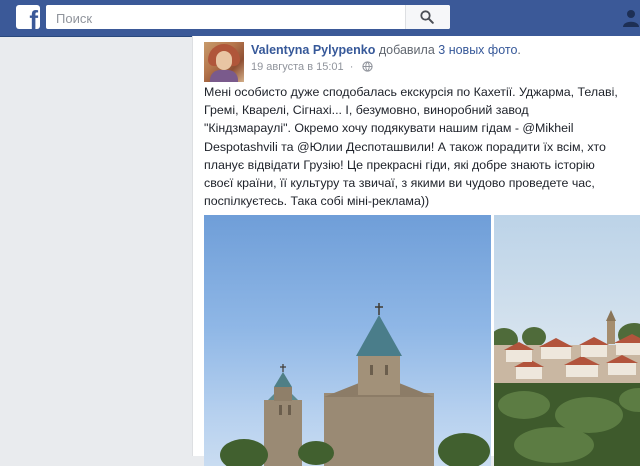  Describe the element at coordinates (368, 66) in the screenshot. I see `globe-icon` at that location.